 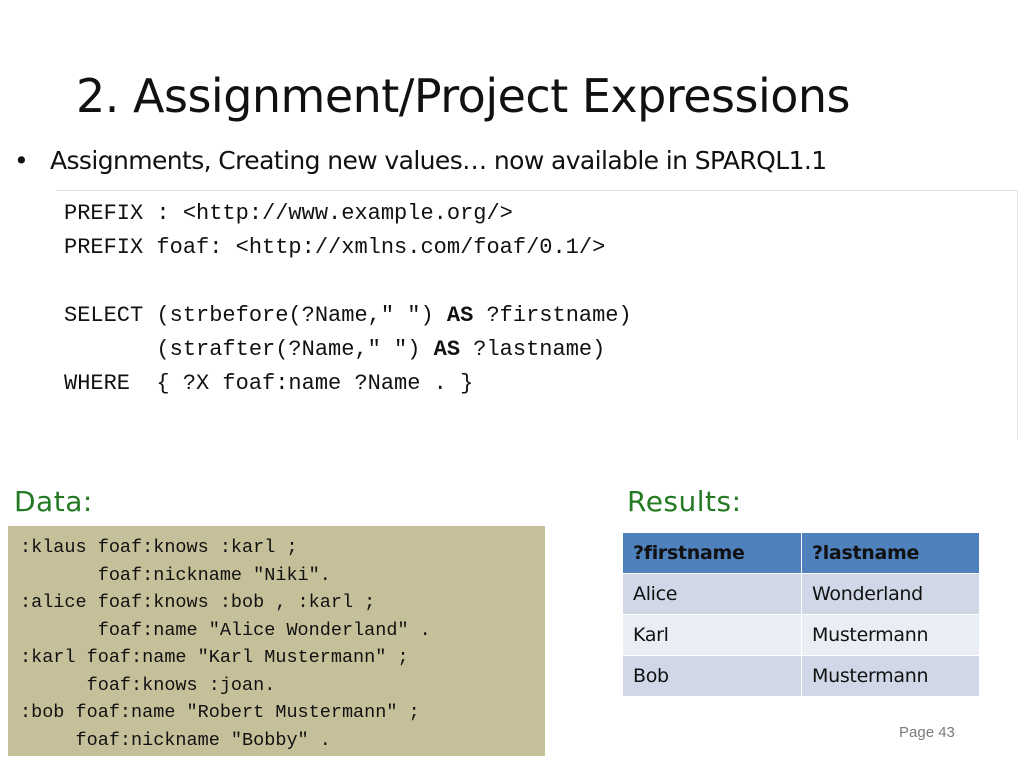 I want to click on data-line: :alice foaf:knows :bob , :karl ;, so click(x=198, y=602).